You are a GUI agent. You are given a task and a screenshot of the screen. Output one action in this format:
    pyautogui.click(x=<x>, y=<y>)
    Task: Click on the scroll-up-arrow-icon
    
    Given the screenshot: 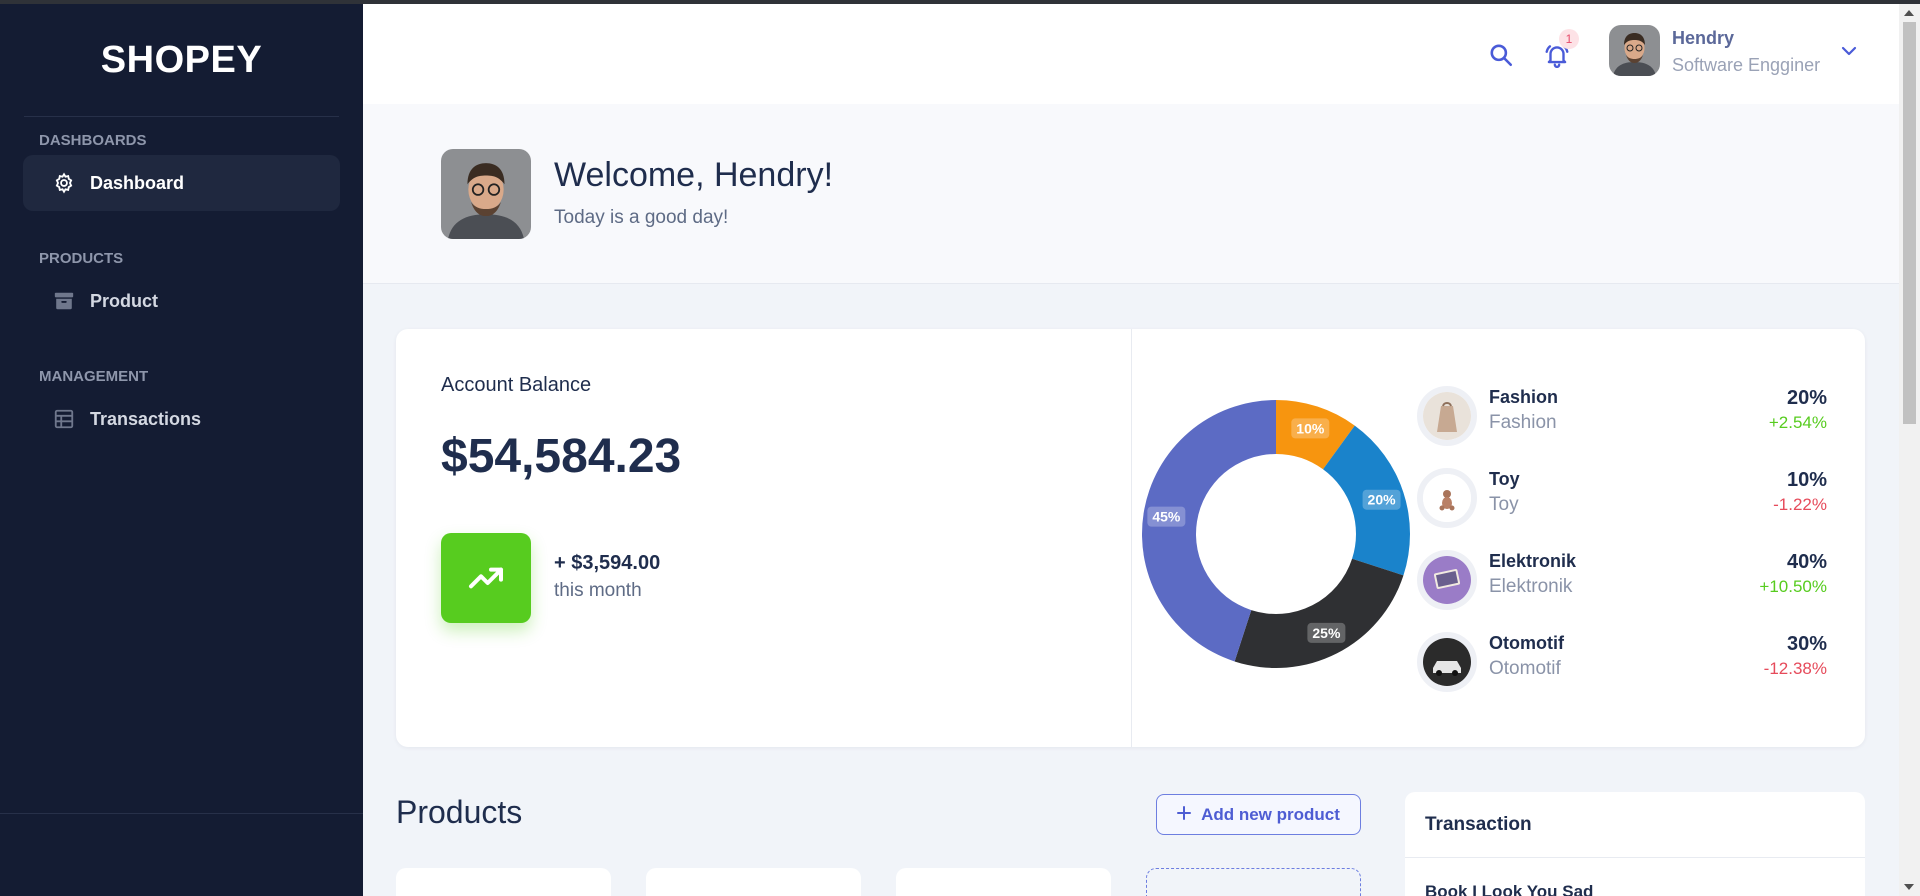 What is the action you would take?
    pyautogui.click(x=1909, y=13)
    